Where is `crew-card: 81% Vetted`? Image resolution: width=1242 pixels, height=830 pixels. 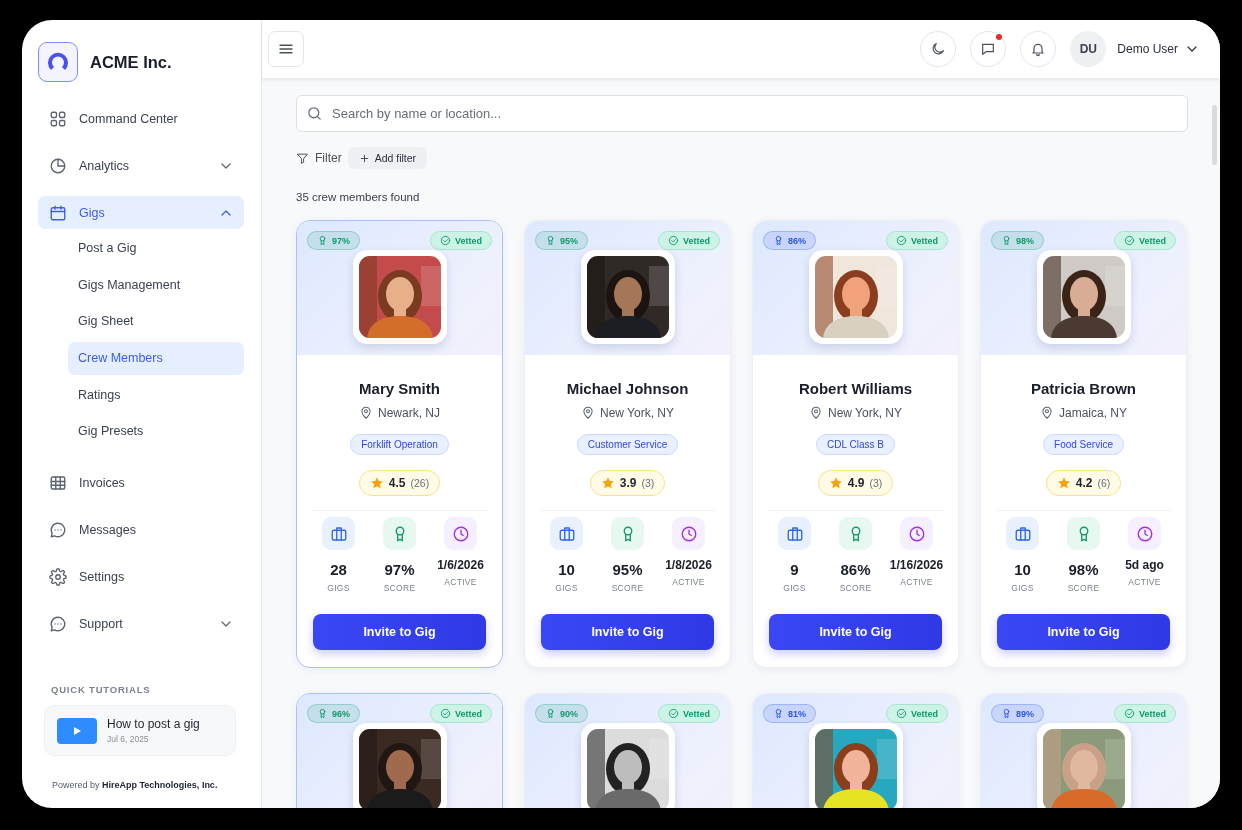
crew-card: 81% Vetted is located at coordinates (855, 750).